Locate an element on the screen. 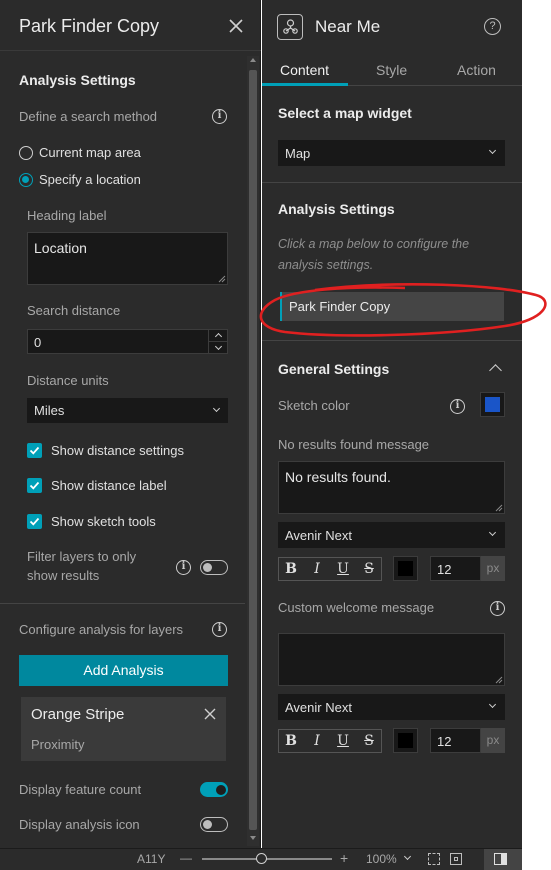 The width and height of the screenshot is (551, 870). font-size-unit: px is located at coordinates (493, 740).